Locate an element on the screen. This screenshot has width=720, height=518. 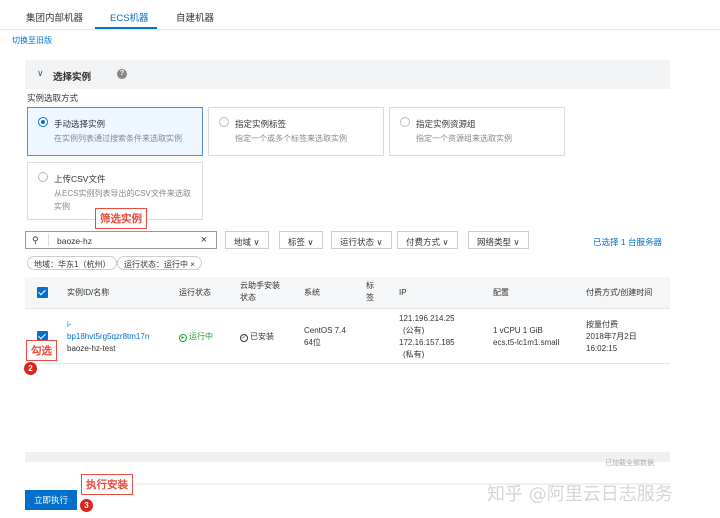
assistant-status: ✓ 已安装 is located at coordinates (257, 337).